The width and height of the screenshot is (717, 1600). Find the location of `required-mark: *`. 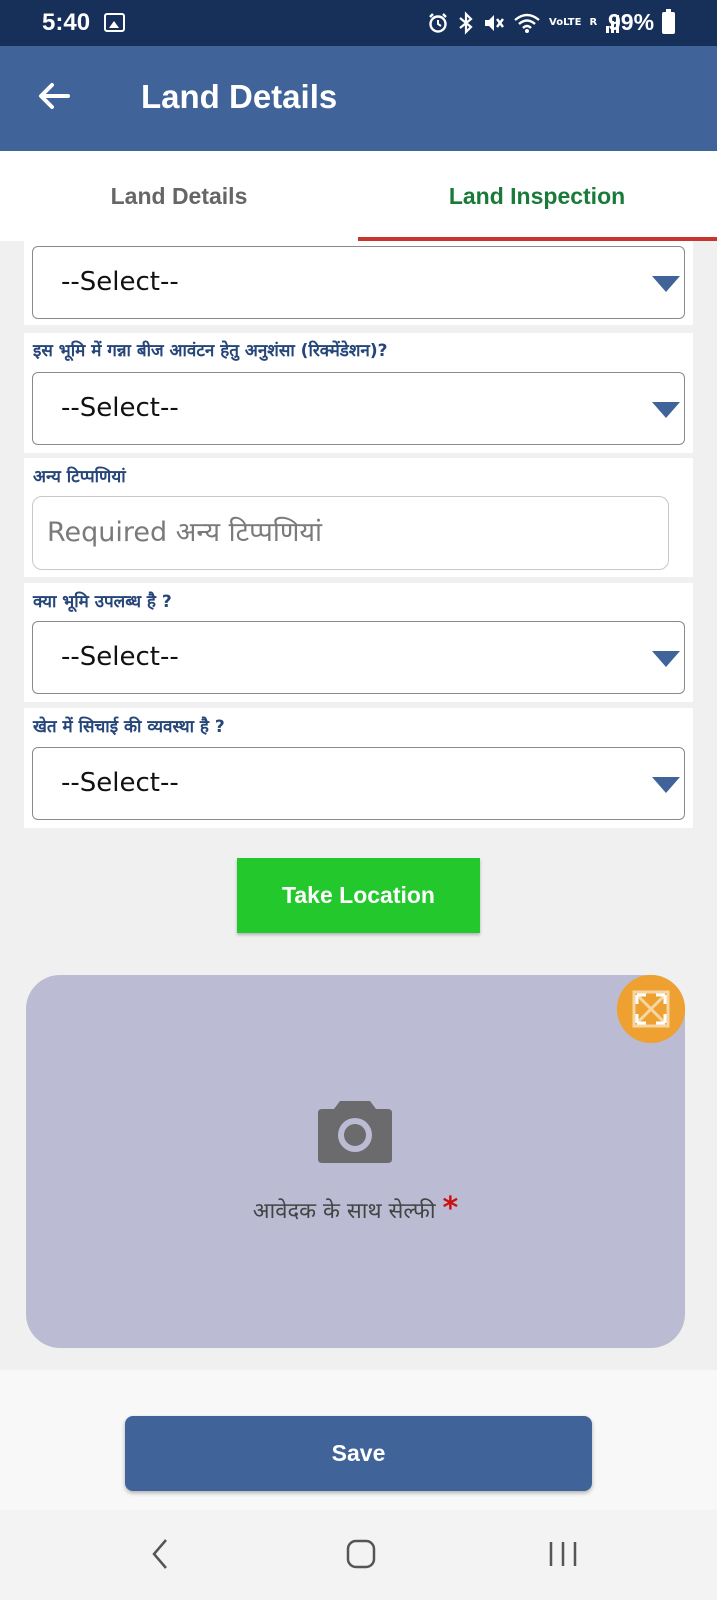

required-mark: * is located at coordinates (450, 1208).